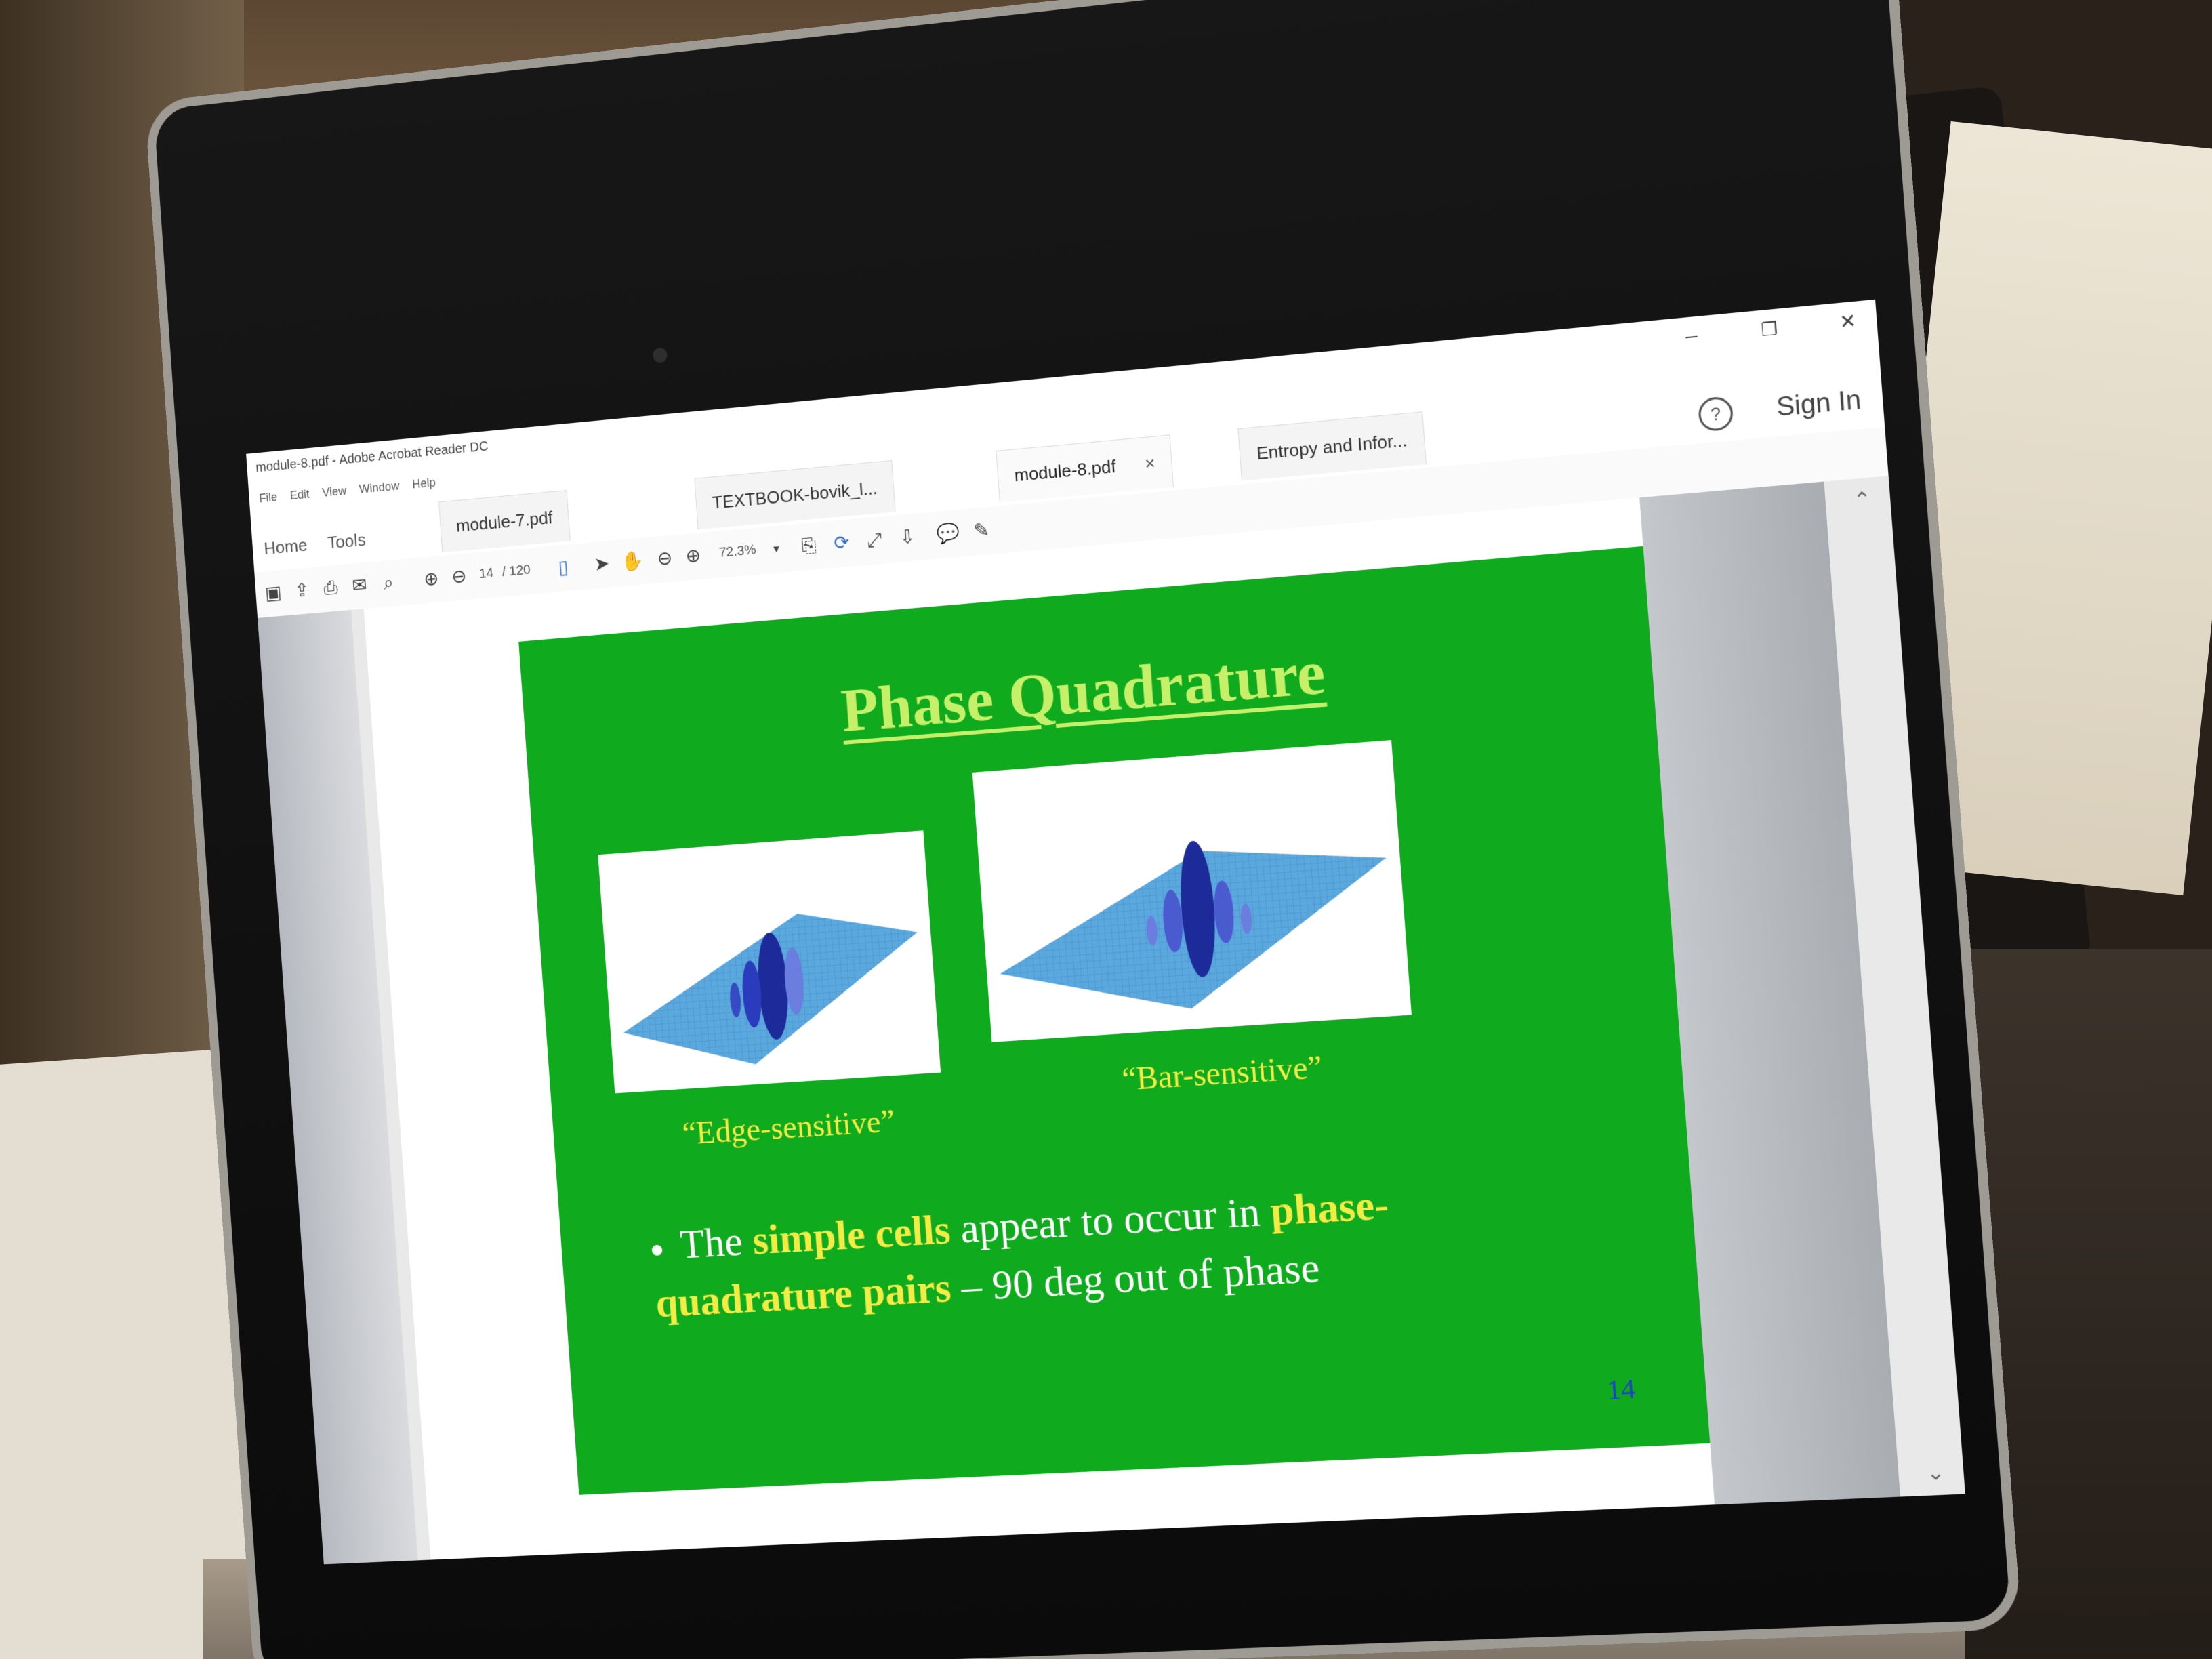  I want to click on save-icon: ▣, so click(273, 593).